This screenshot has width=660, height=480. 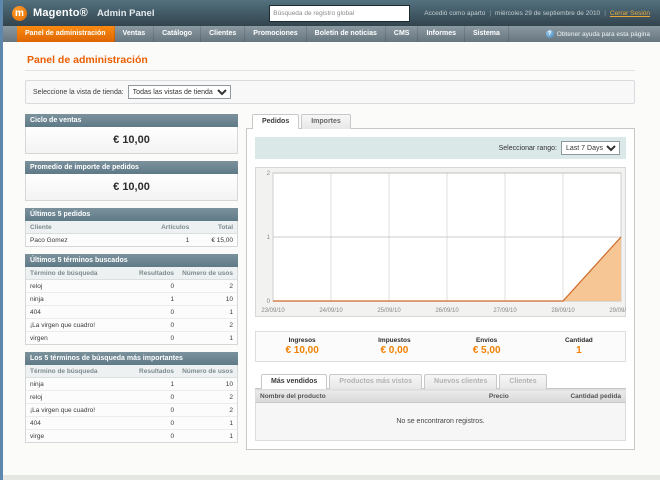 What do you see at coordinates (505, 311) in the screenshot?
I see `svg-text: 27/09/10` at bounding box center [505, 311].